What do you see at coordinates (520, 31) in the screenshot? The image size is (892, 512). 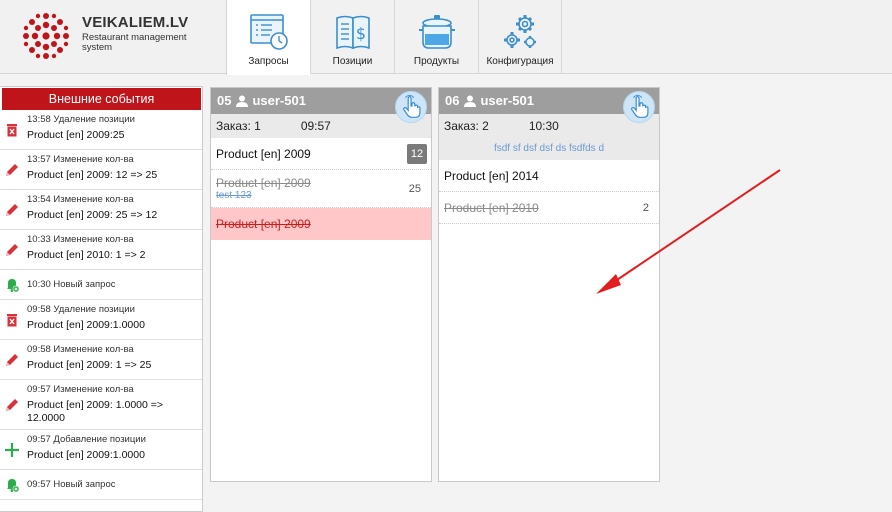 I see `gears-icon` at bounding box center [520, 31].